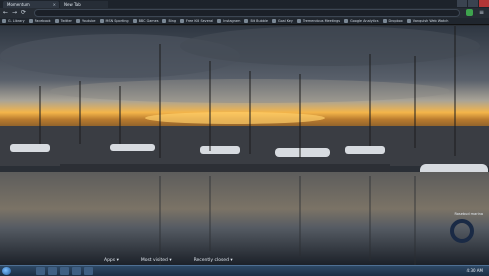  I want to click on bookmark-item: Dropbox, so click(392, 21).